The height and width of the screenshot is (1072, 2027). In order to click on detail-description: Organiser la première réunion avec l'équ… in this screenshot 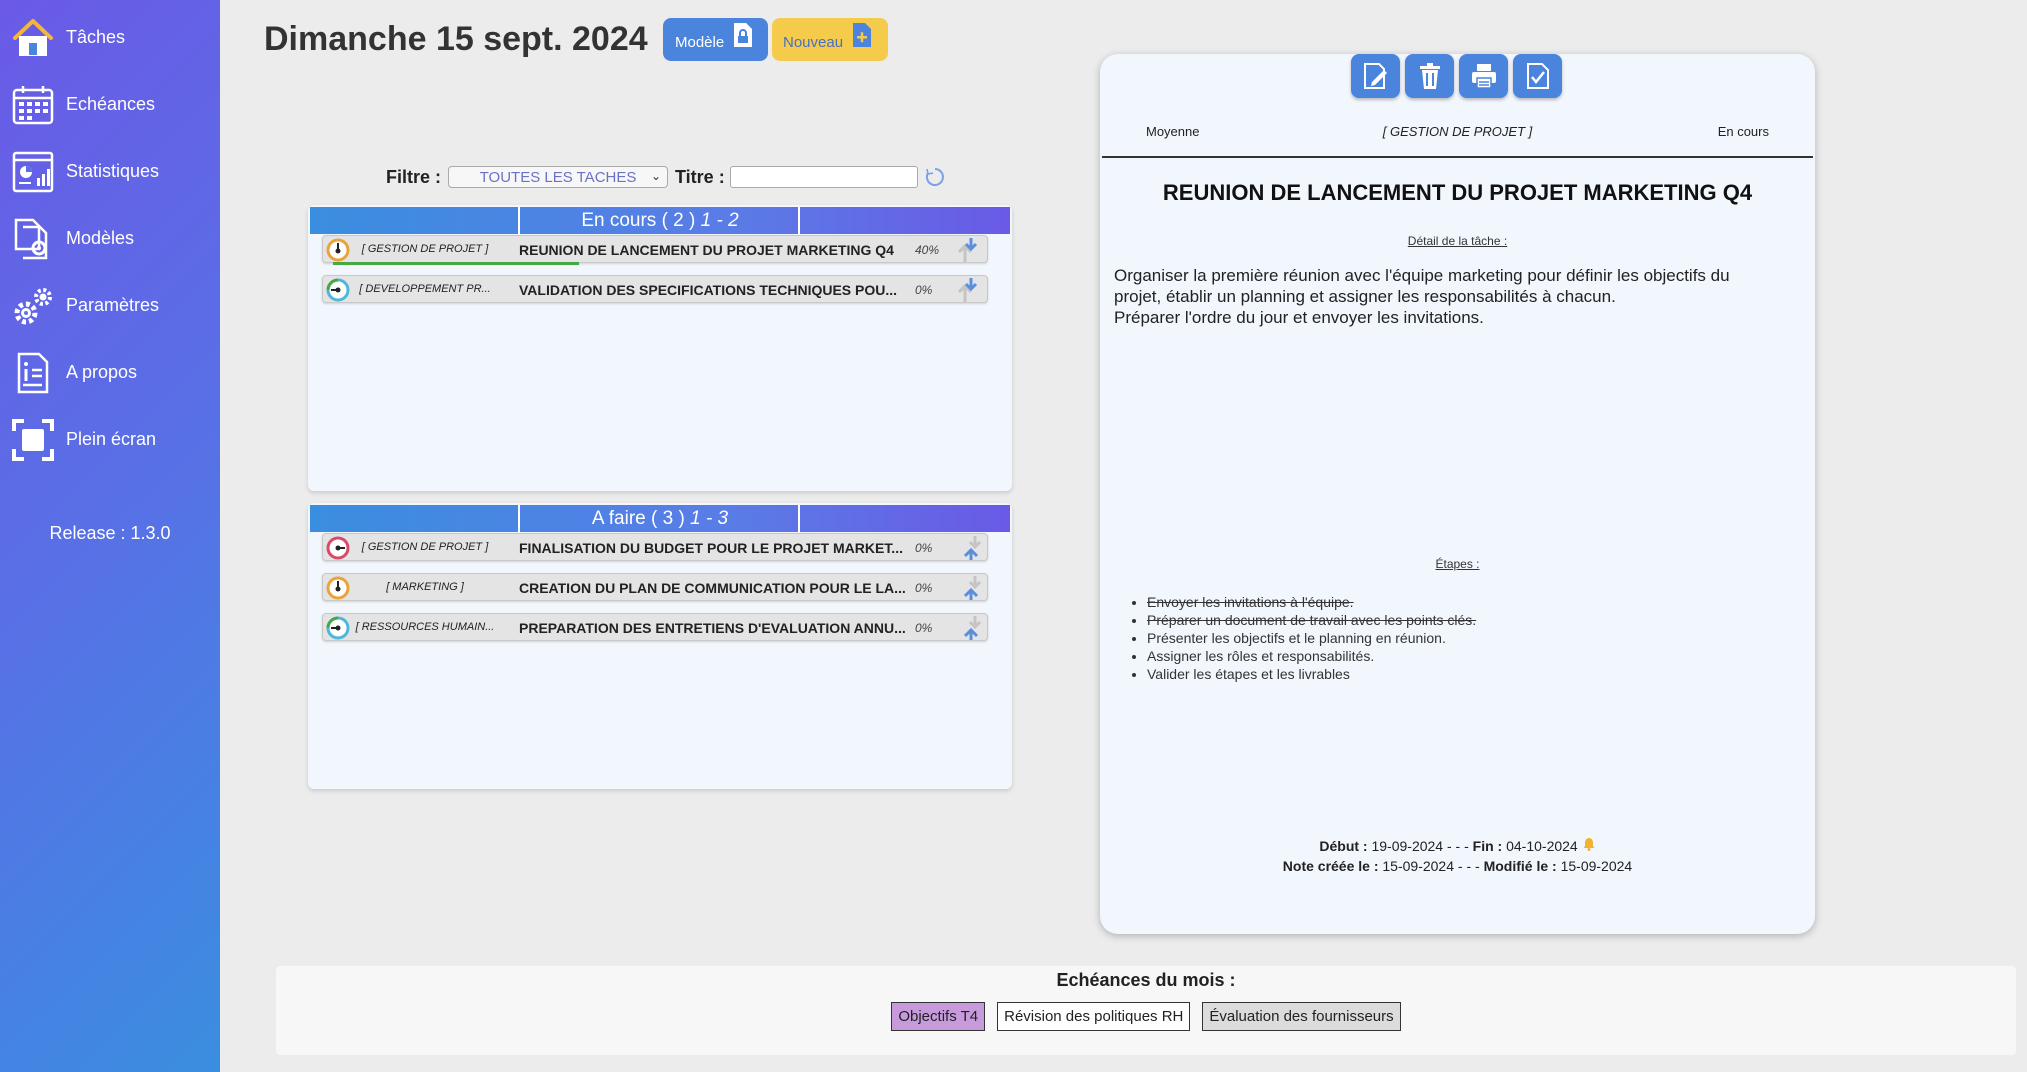, I will do `click(1459, 296)`.